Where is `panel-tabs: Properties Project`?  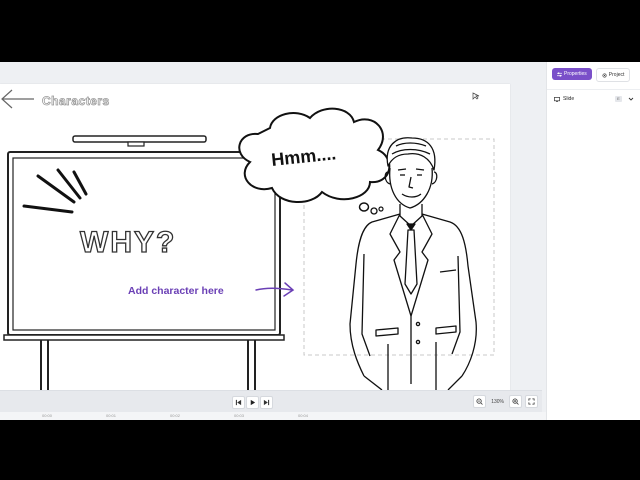 panel-tabs: Properties Project is located at coordinates (591, 75).